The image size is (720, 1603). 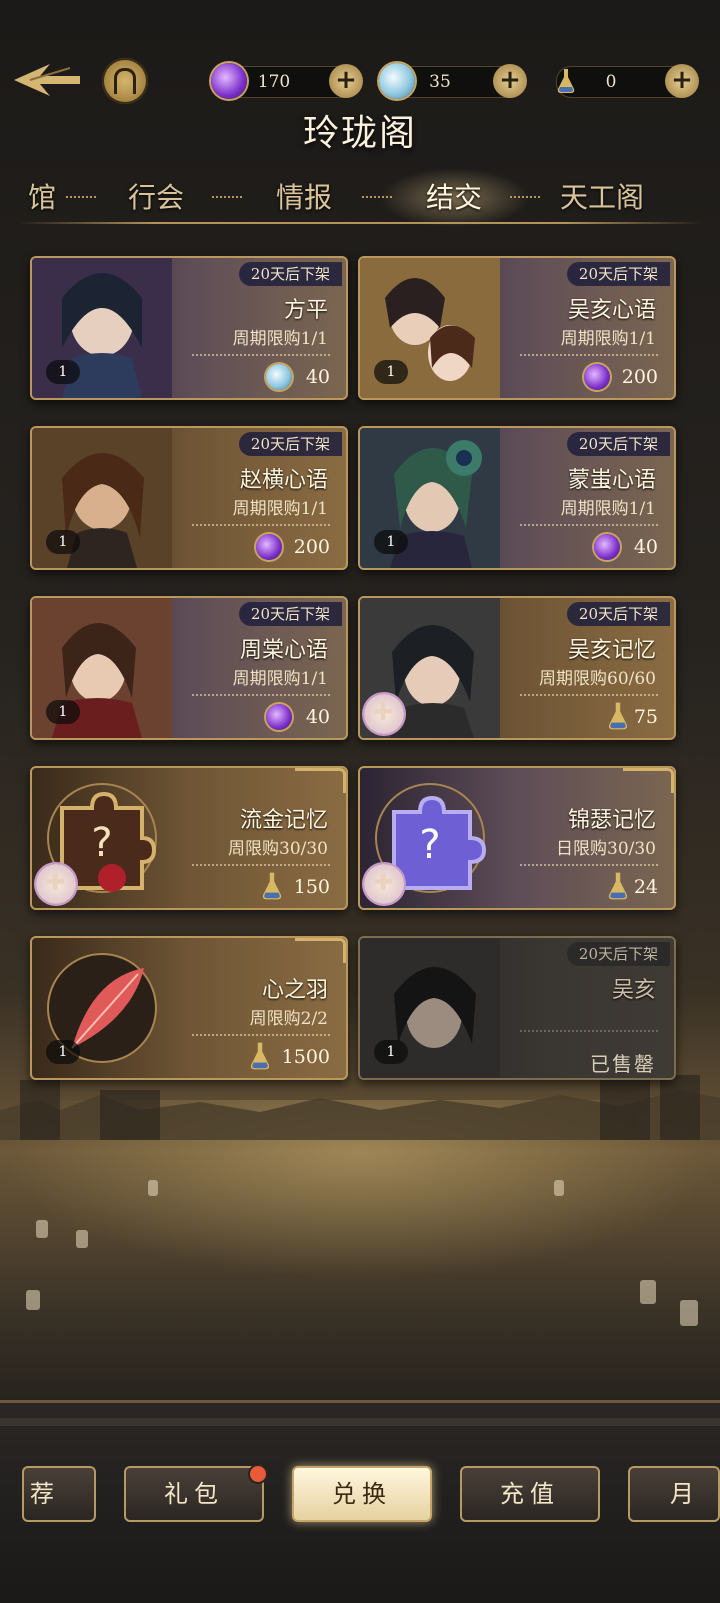 What do you see at coordinates (283, 480) in the screenshot?
I see `item-name: 赵横心语` at bounding box center [283, 480].